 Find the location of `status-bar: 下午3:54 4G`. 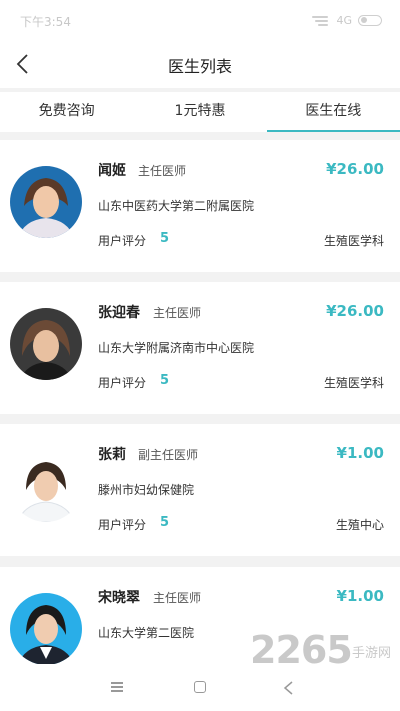

status-bar: 下午3:54 4G is located at coordinates (200, 20).